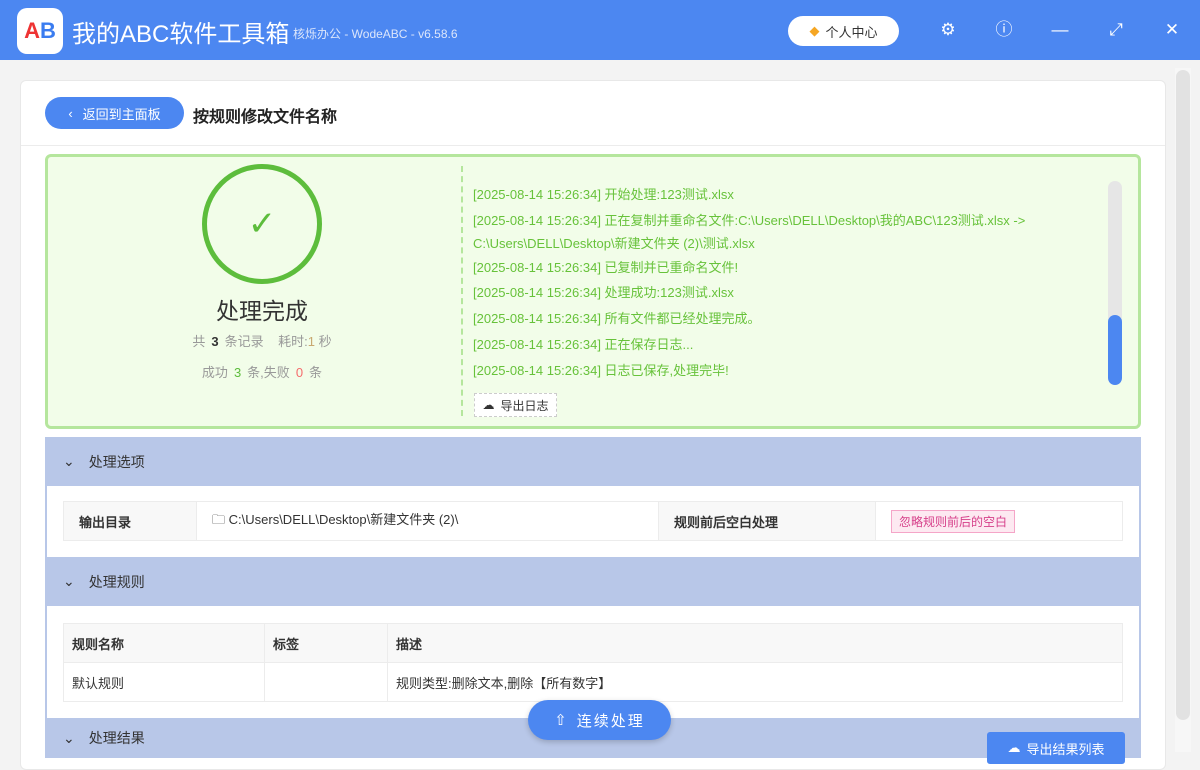  Describe the element at coordinates (603, 293) in the screenshot. I see `log-line: [2025-08-14 15:26:34] 处理成功:123测试.xlsx` at that location.